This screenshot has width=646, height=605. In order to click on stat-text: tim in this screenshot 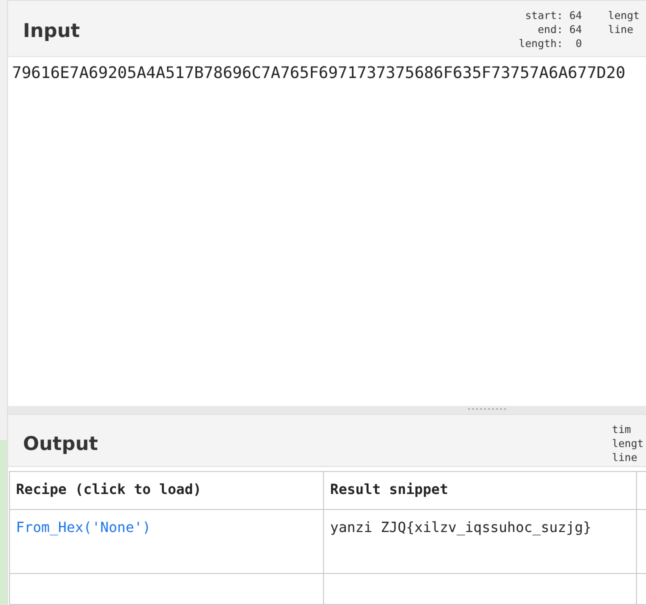, I will do `click(622, 430)`.